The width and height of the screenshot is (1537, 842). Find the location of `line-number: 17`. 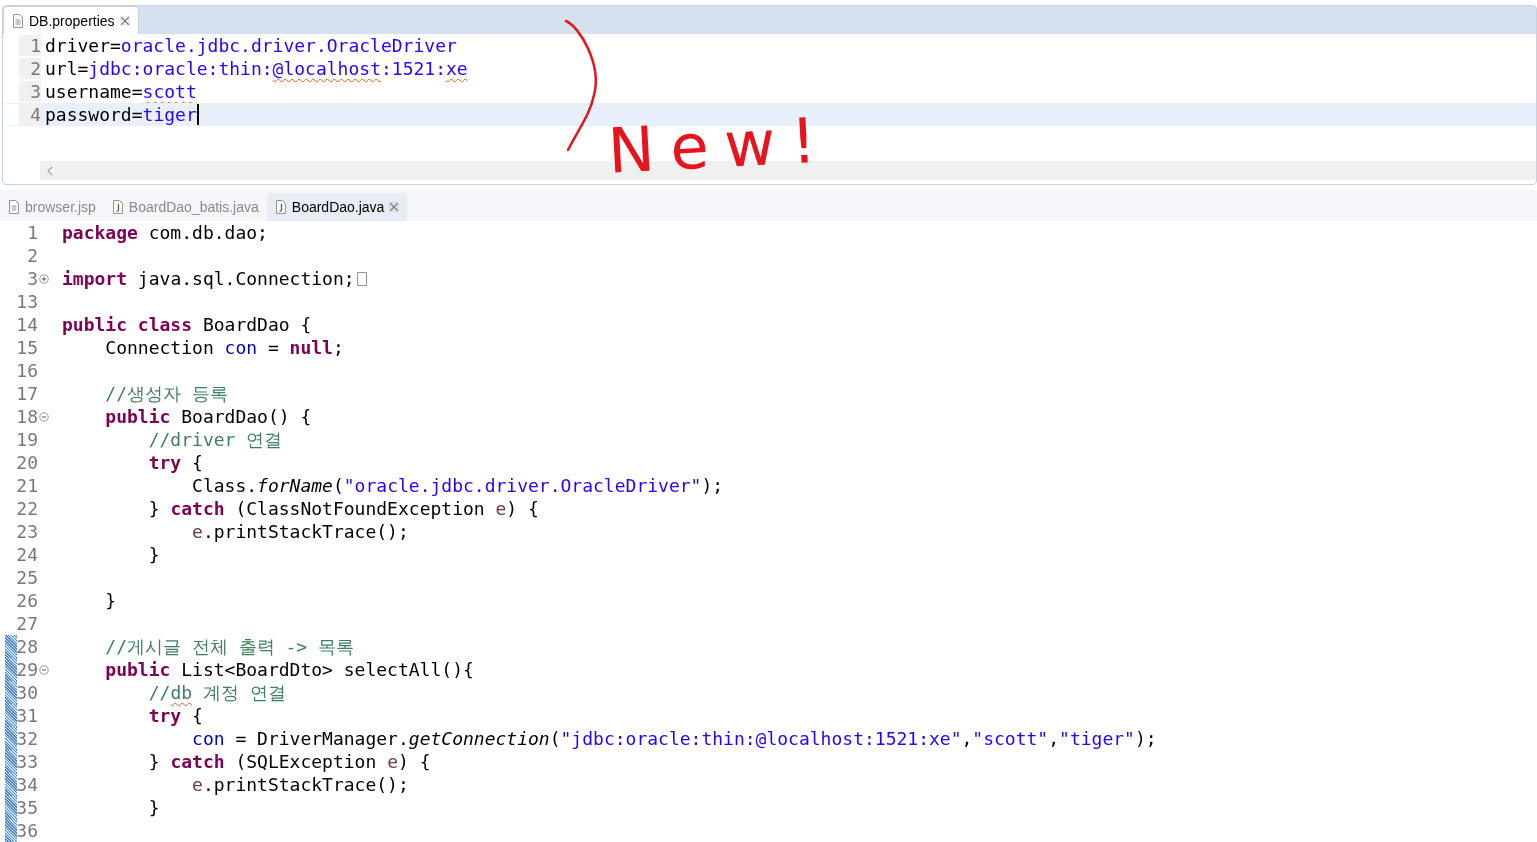

line-number: 17 is located at coordinates (27, 393).